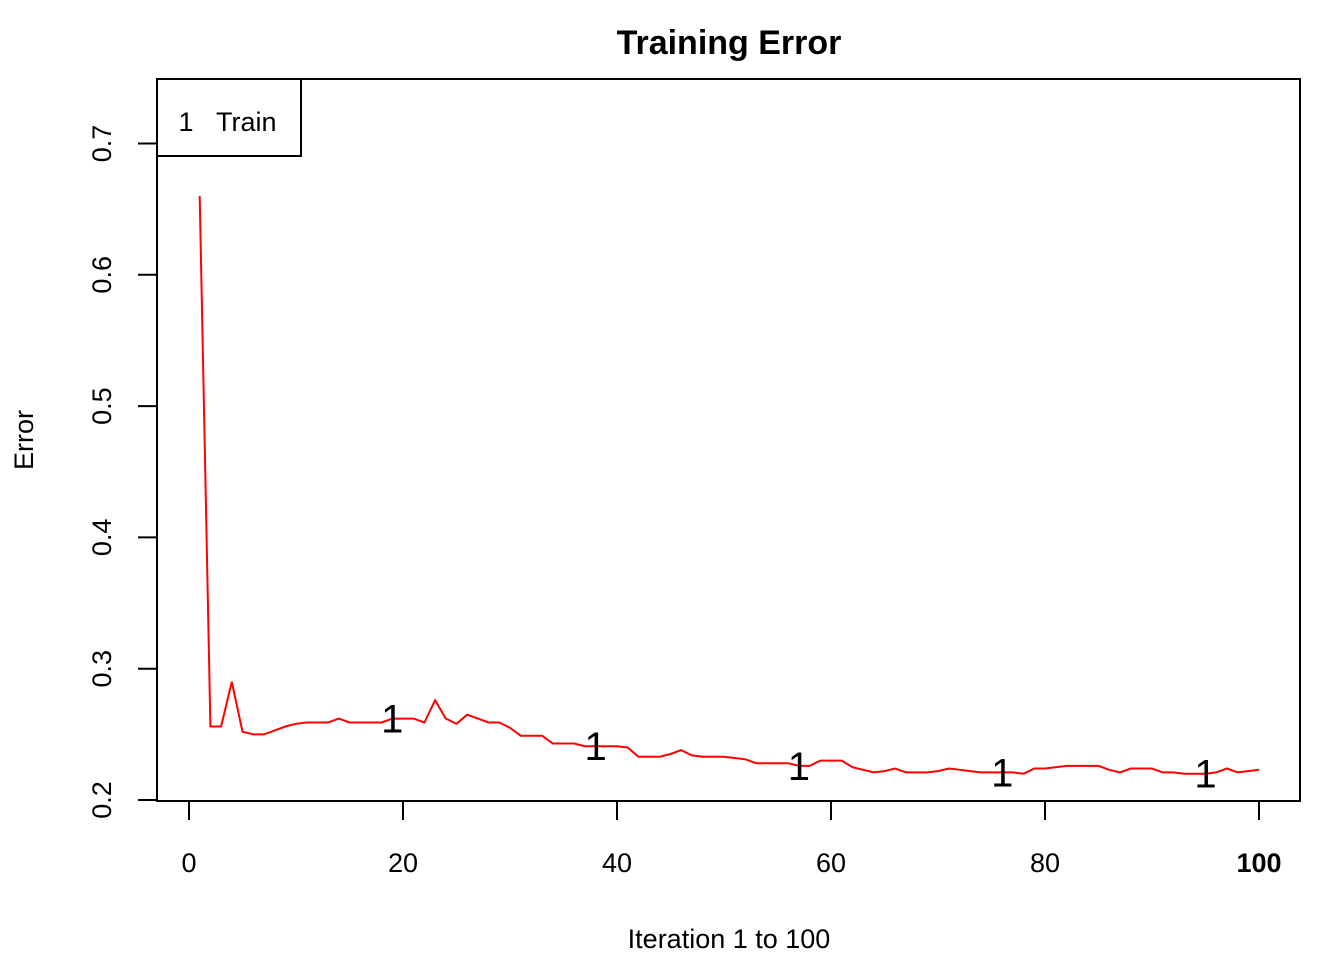  I want to click on x-axis: 0 20 40 60 80 100, so click(731, 839).